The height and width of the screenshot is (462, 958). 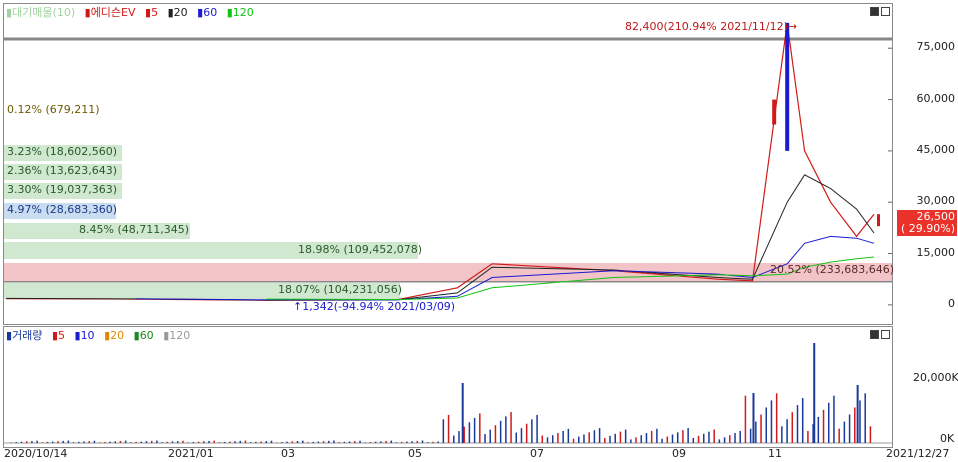 I want to click on current-change: ( 29.90%), so click(x=927, y=228).